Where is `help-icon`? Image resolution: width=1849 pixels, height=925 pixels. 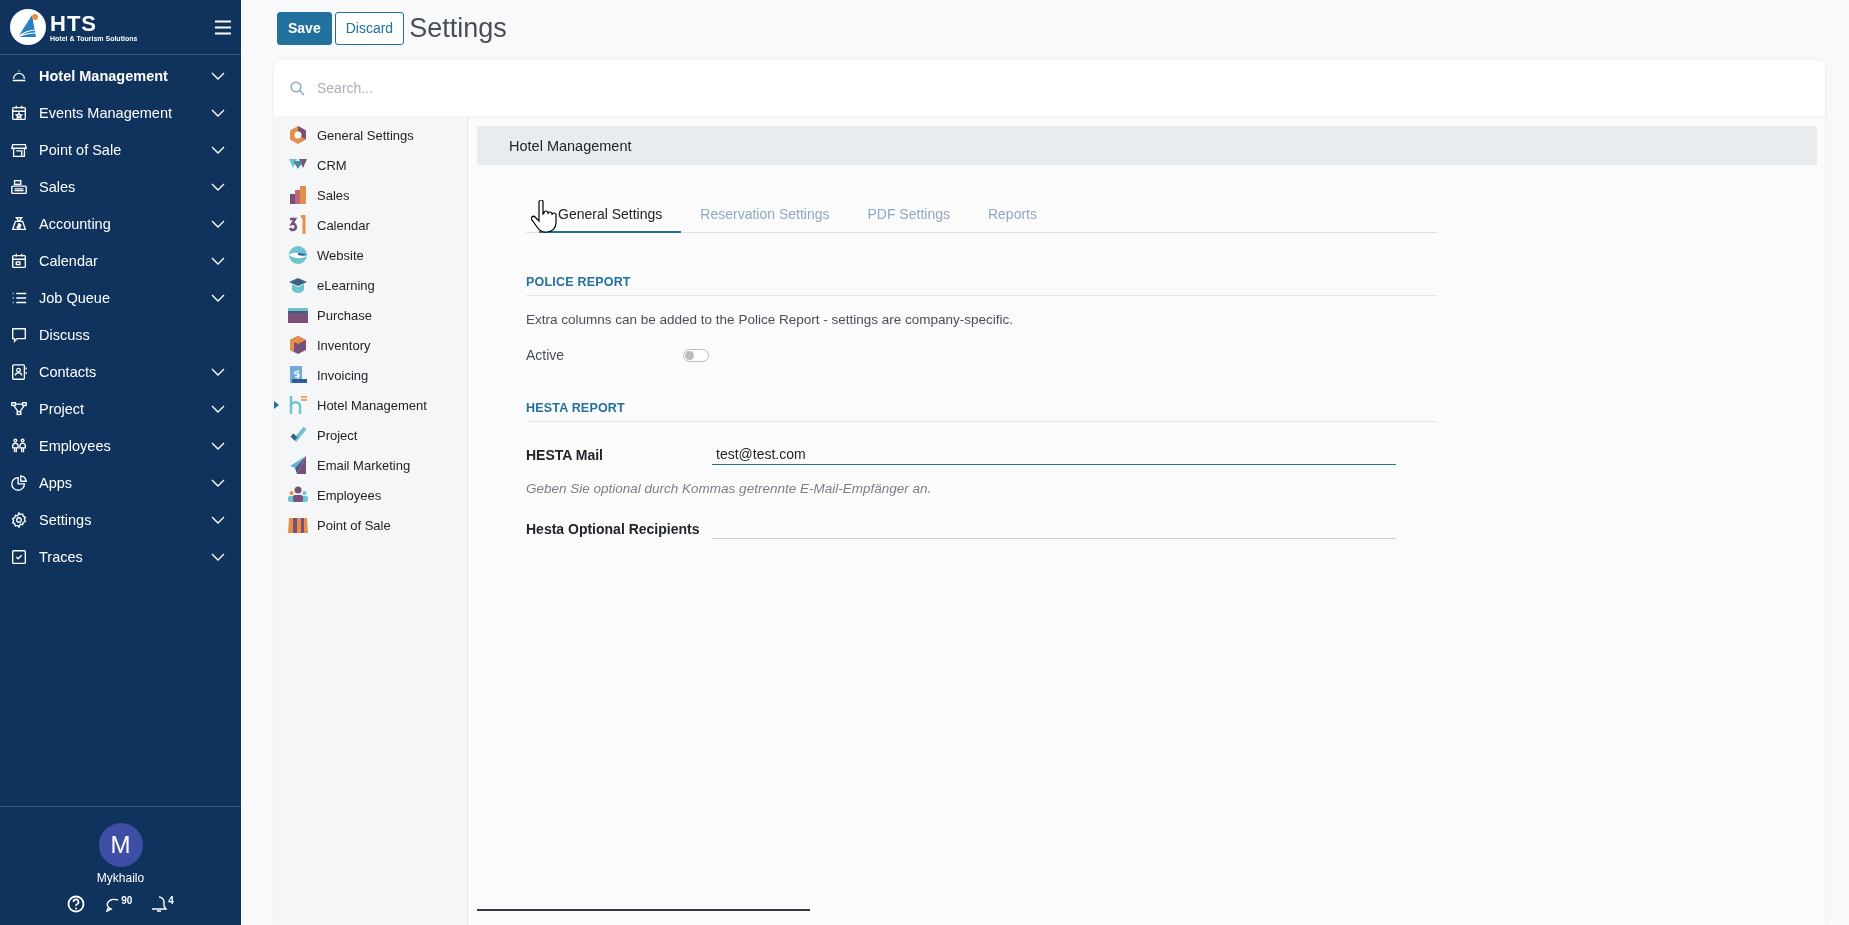 help-icon is located at coordinates (76, 904).